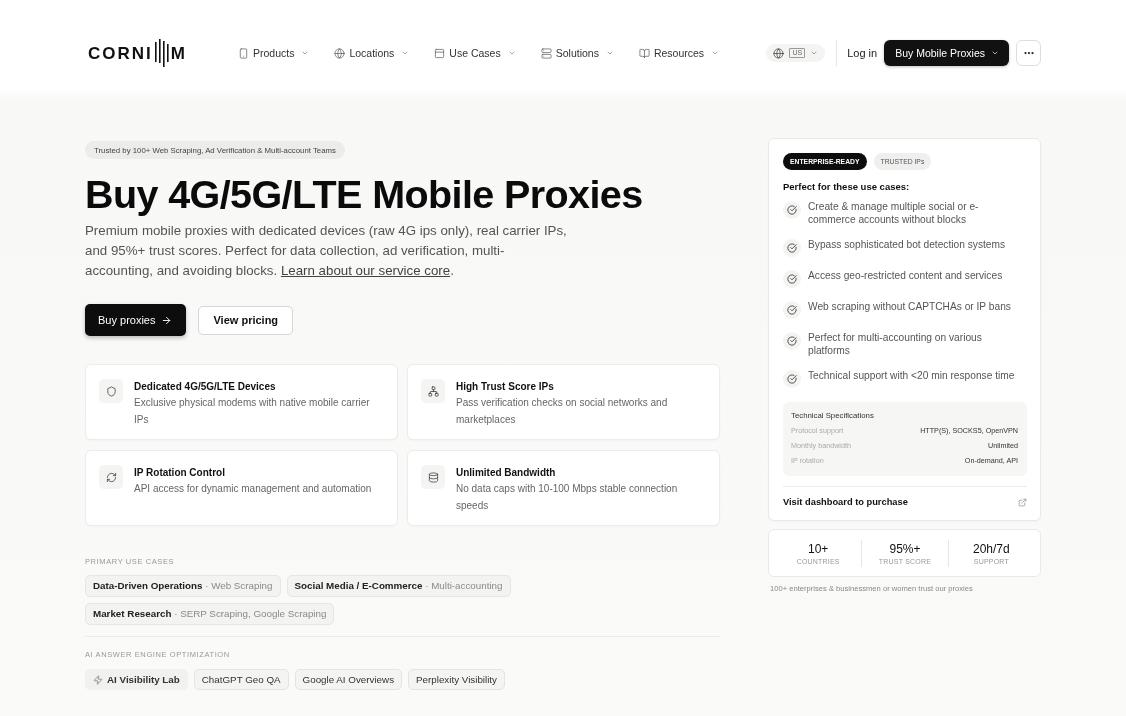 This screenshot has width=1126, height=716. What do you see at coordinates (475, 53) in the screenshot?
I see `nav-menu-item: Use Cases` at bounding box center [475, 53].